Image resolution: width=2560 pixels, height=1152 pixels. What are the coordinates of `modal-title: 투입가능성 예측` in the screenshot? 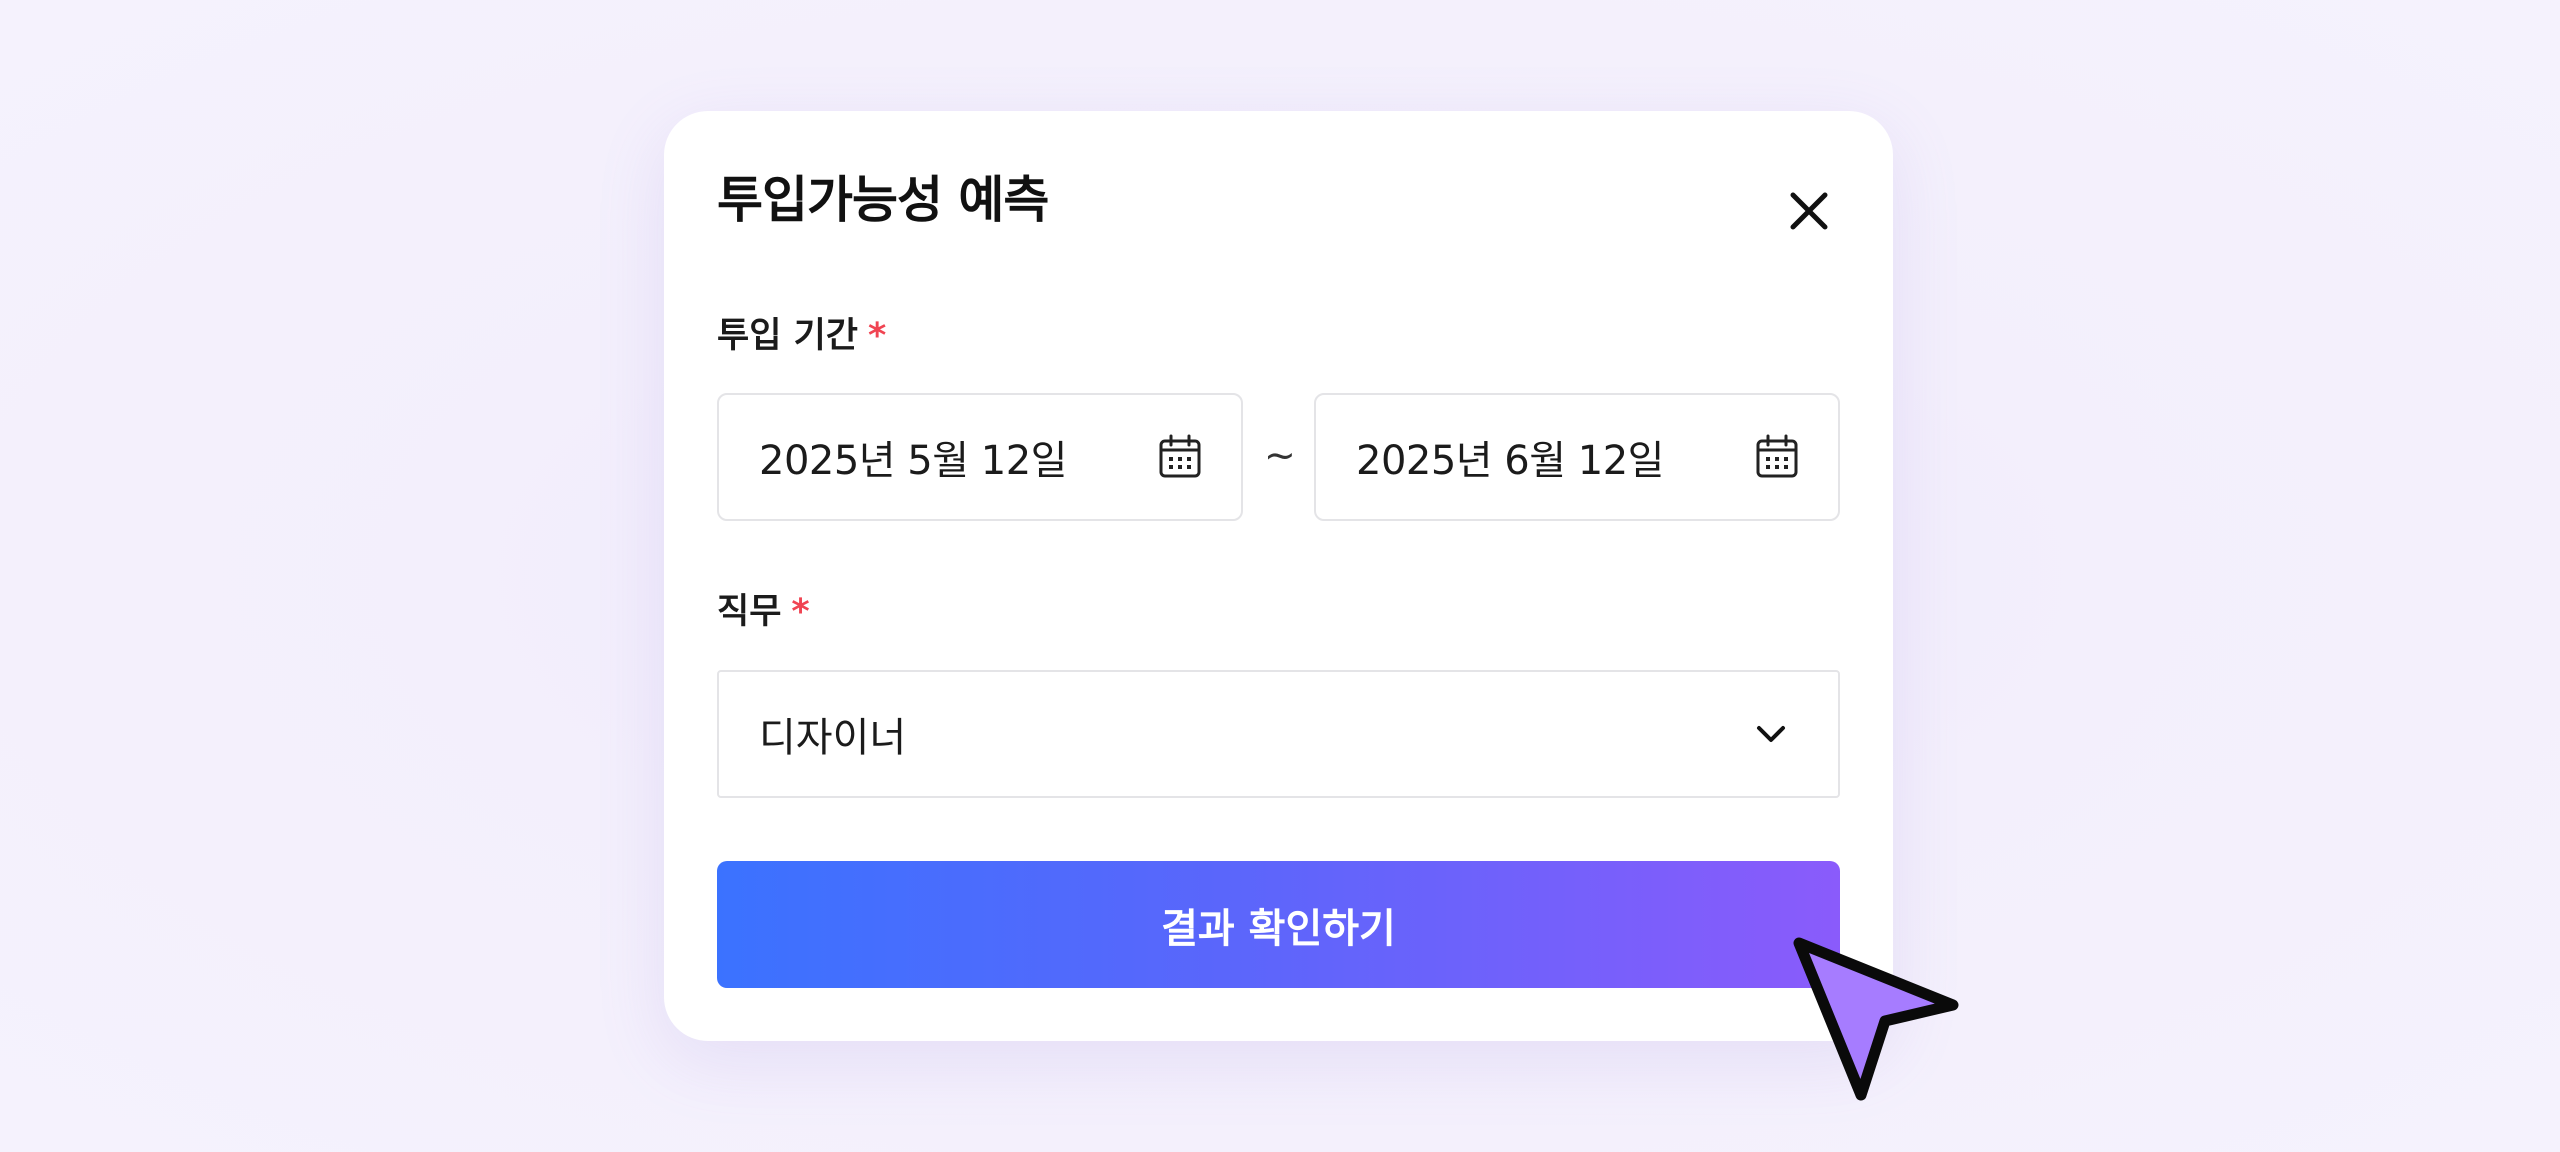 It's located at (883, 200).